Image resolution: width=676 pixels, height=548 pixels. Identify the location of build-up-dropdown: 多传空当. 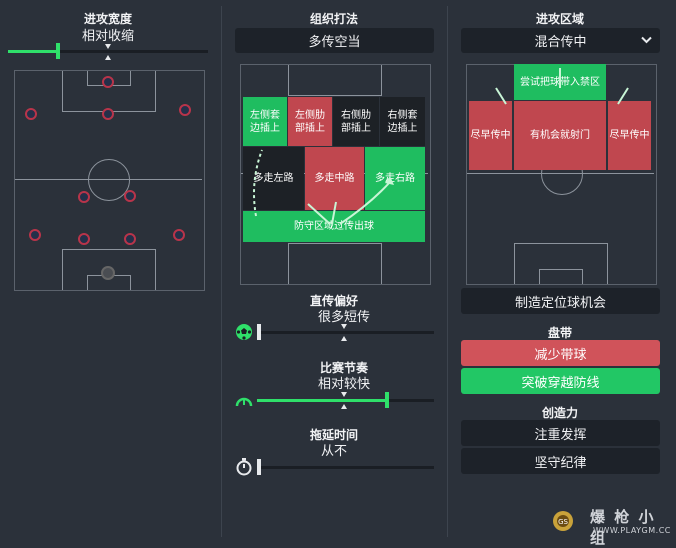
(334, 40).